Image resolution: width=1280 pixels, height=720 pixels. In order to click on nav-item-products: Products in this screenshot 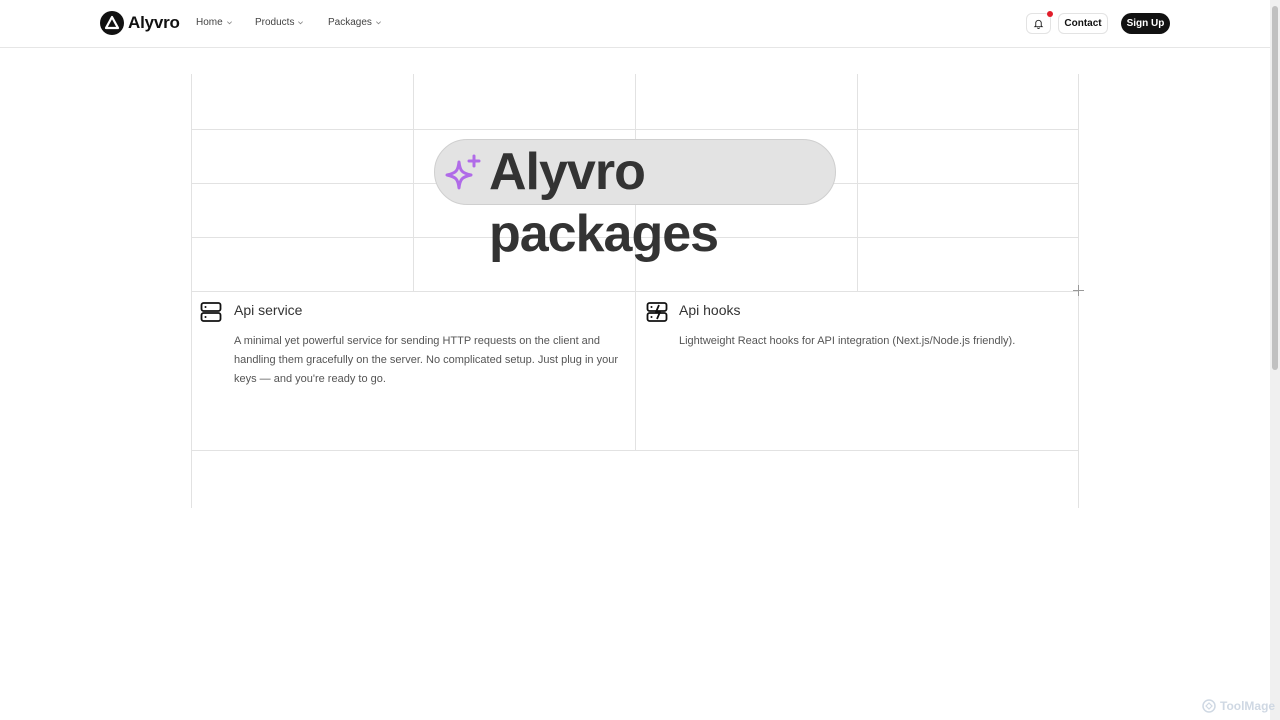, I will do `click(279, 22)`.